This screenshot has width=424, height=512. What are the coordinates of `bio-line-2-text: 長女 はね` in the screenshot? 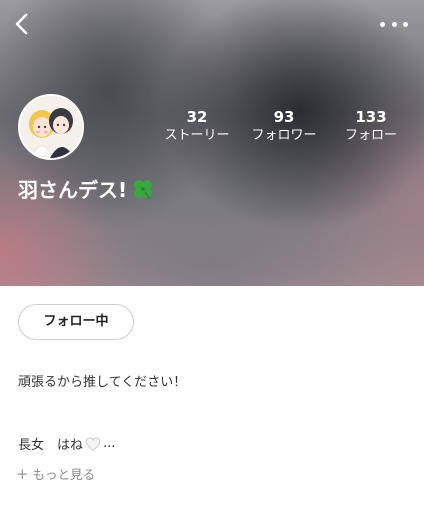 It's located at (51, 445).